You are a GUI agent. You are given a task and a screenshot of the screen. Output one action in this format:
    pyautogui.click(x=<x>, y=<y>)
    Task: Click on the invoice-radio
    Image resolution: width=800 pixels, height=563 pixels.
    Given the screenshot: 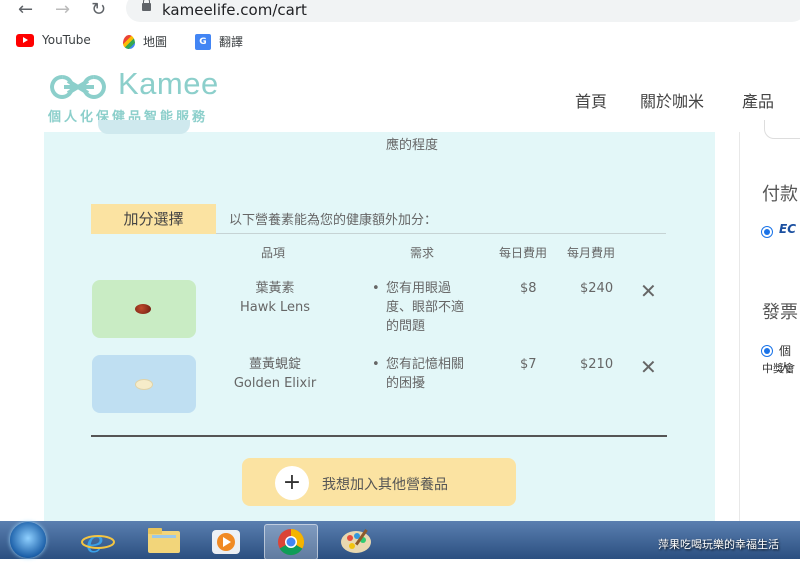 What is the action you would take?
    pyautogui.click(x=767, y=351)
    